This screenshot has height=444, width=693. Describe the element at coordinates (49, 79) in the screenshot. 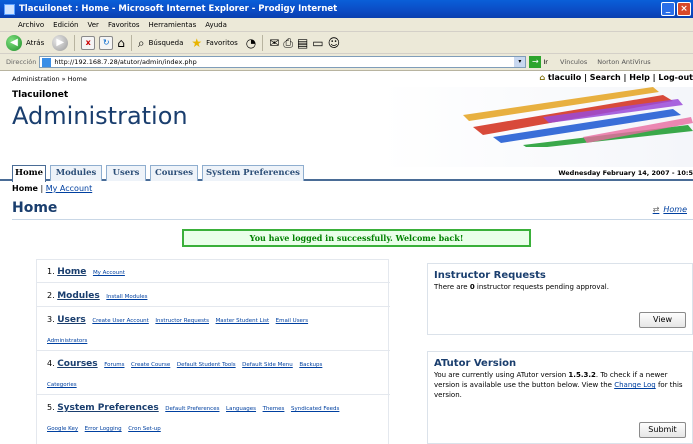

I see `breadcrumb-text: Administration » Home` at that location.